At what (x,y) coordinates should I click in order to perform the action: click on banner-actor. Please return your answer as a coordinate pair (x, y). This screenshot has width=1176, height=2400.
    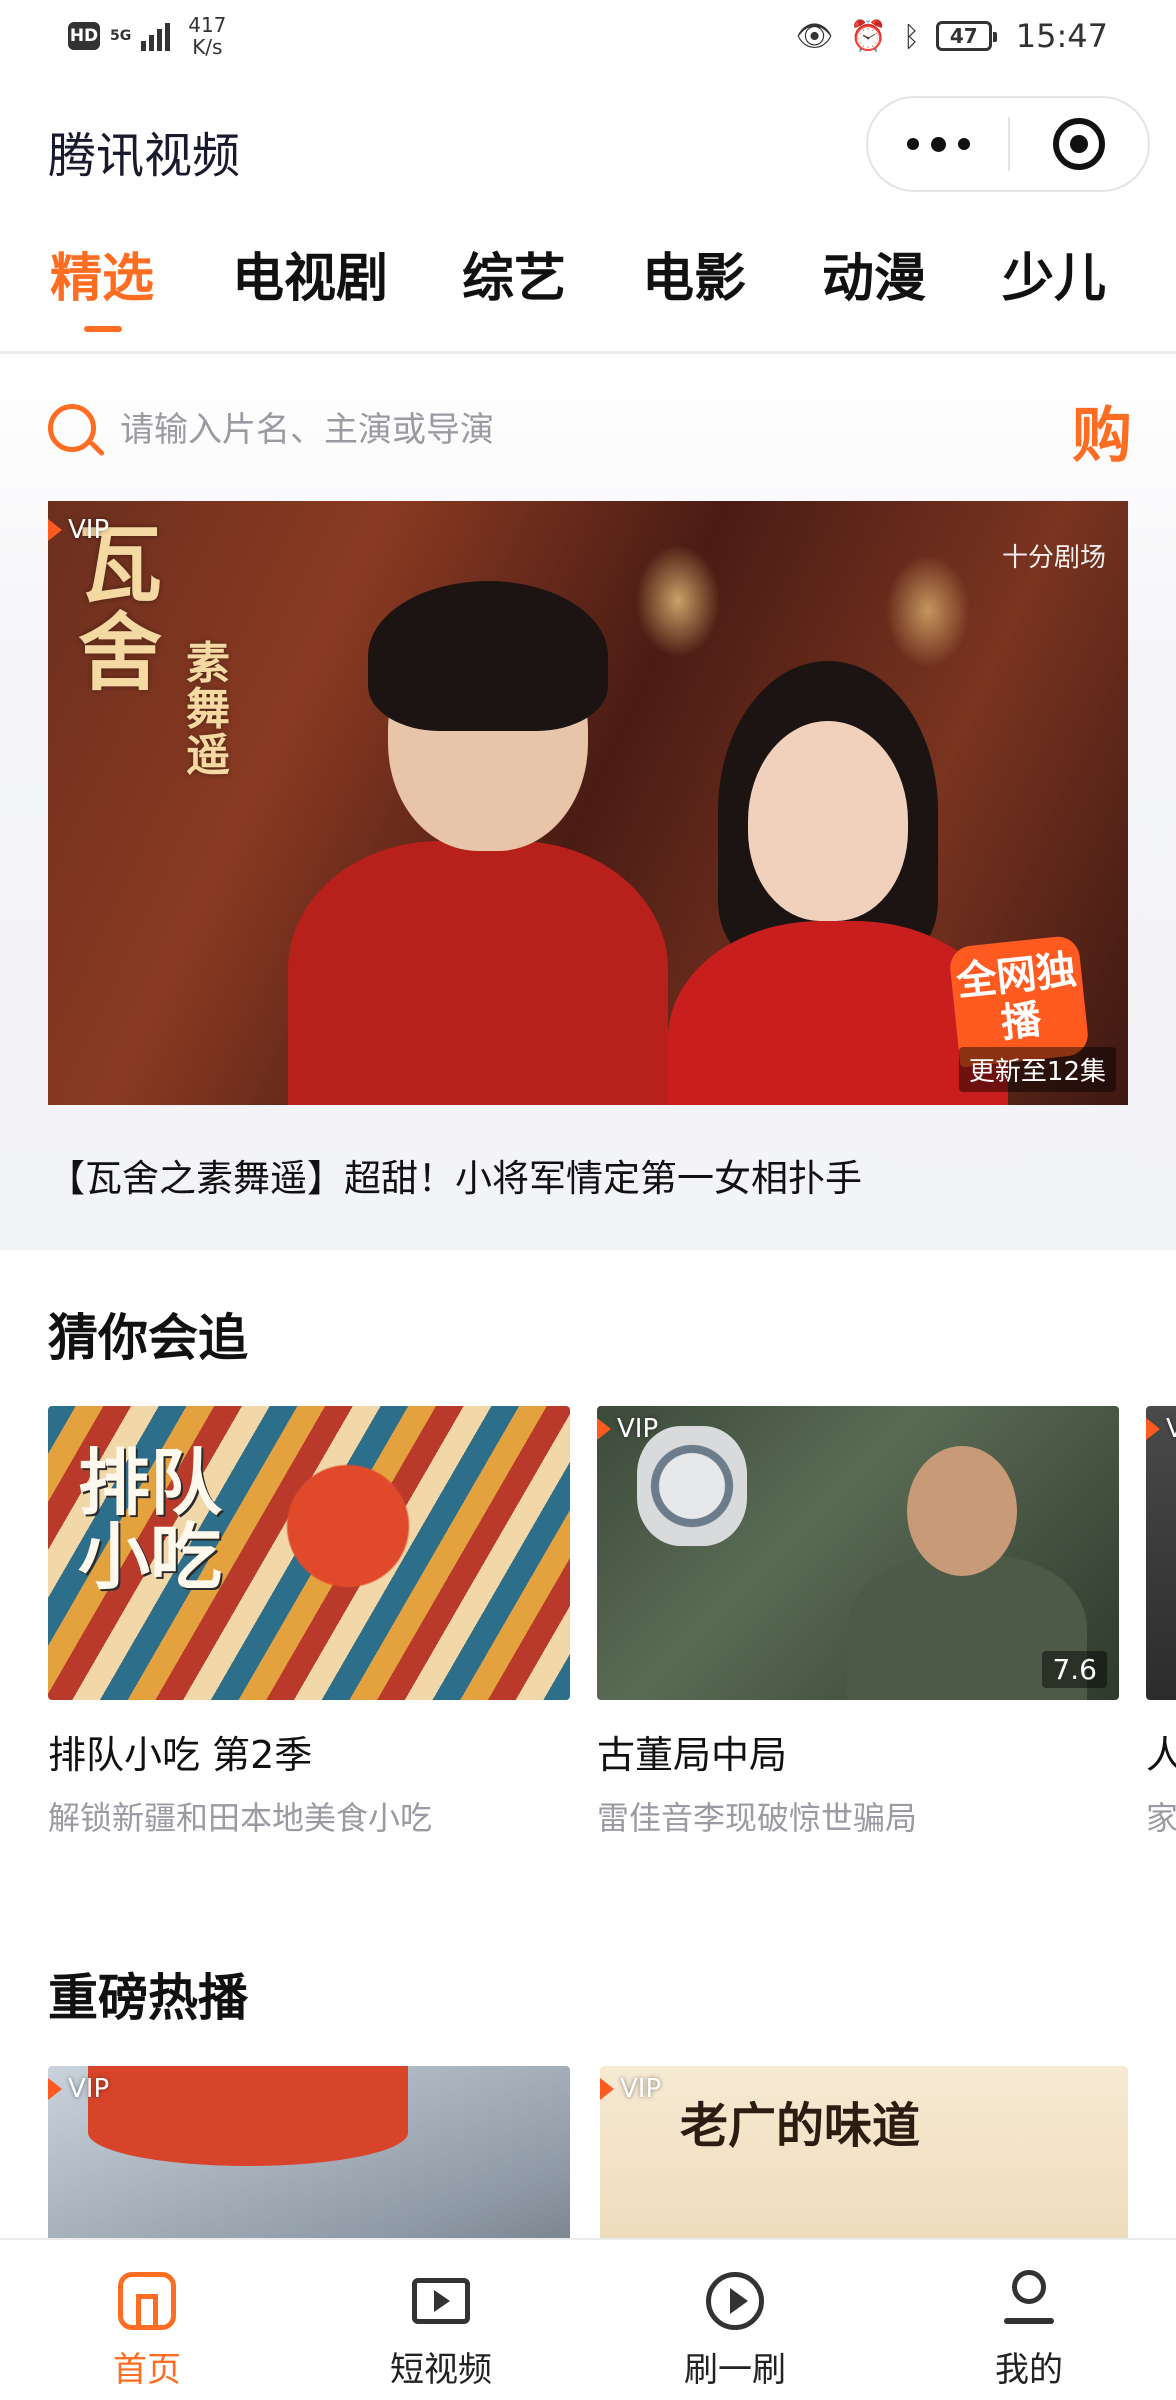
    Looking at the image, I should click on (478, 843).